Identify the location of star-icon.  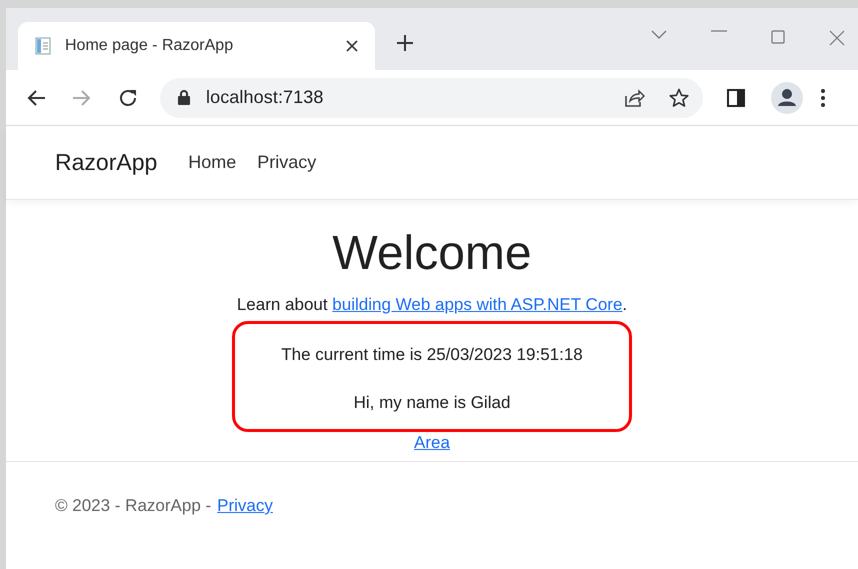
(679, 98).